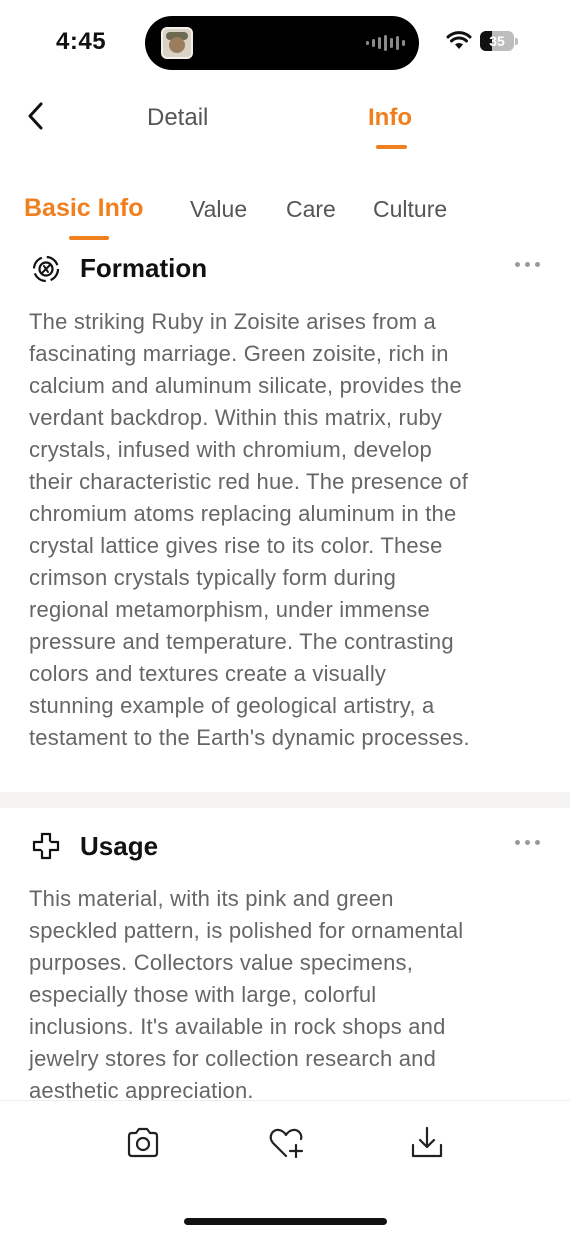  I want to click on subtab-basic-info: Basic Info, so click(83, 208).